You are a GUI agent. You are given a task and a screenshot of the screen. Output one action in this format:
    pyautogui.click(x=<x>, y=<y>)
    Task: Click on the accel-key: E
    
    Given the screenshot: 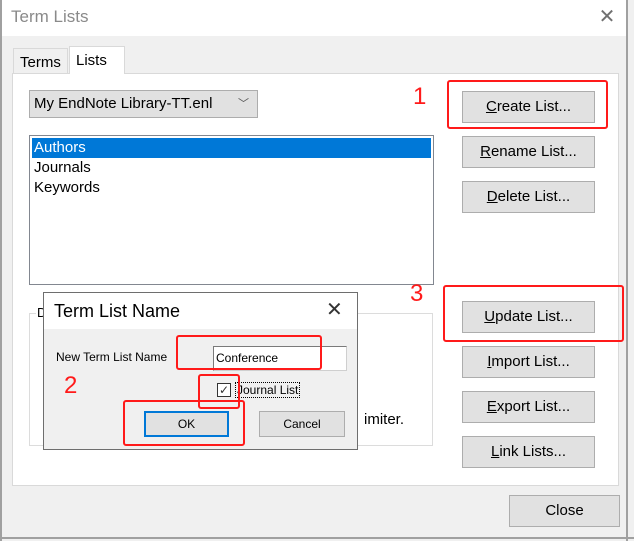 What is the action you would take?
    pyautogui.click(x=491, y=406)
    